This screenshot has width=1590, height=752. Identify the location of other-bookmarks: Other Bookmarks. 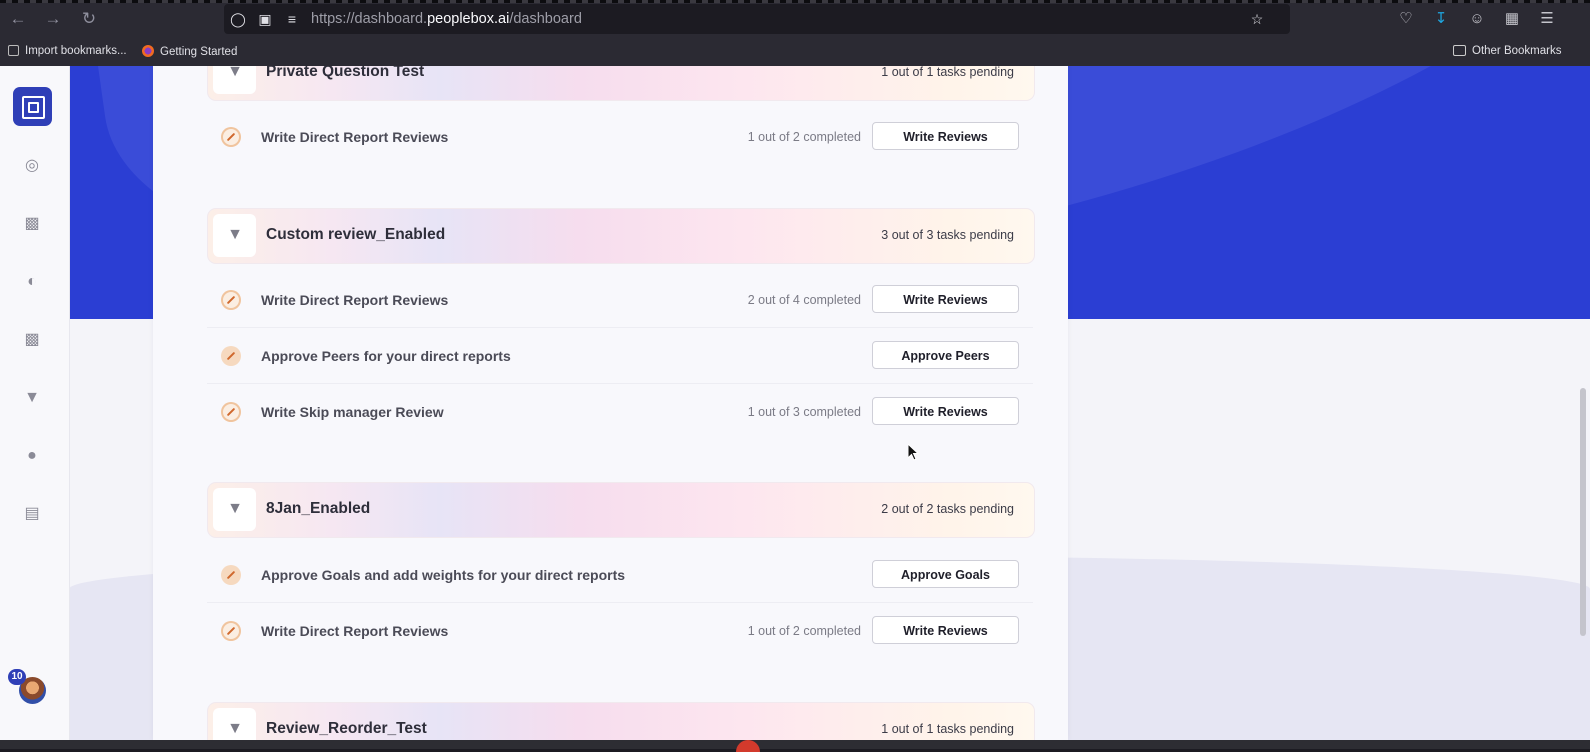
(1507, 51).